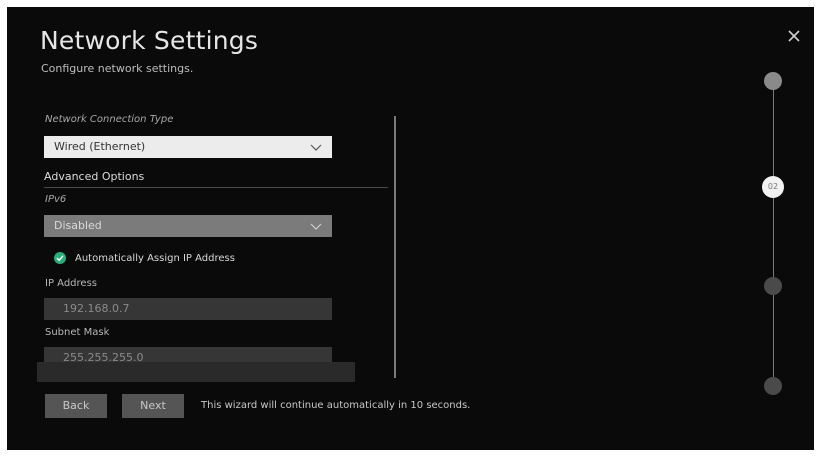 The image size is (821, 457). I want to click on subnet-mask-label: Subnet Mask, so click(77, 332).